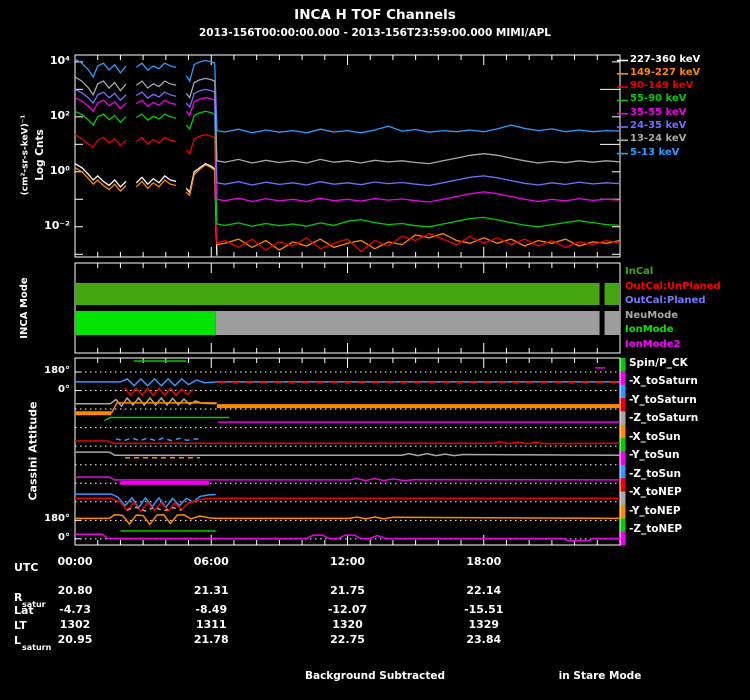 This screenshot has width=750, height=700. Describe the element at coordinates (33, 451) in the screenshot. I see `attitude-panel-ylabel: Cassini Attitude` at that location.